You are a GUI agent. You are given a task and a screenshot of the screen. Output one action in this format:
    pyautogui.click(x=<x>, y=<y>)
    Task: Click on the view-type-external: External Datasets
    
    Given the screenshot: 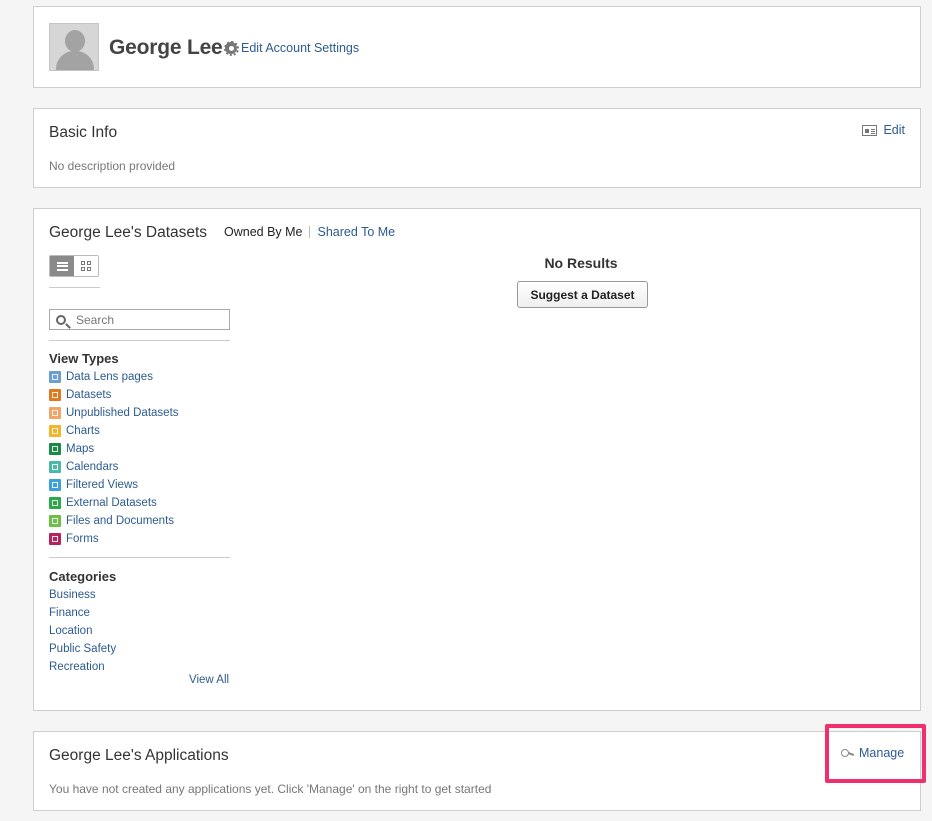 What is the action you would take?
    pyautogui.click(x=114, y=503)
    